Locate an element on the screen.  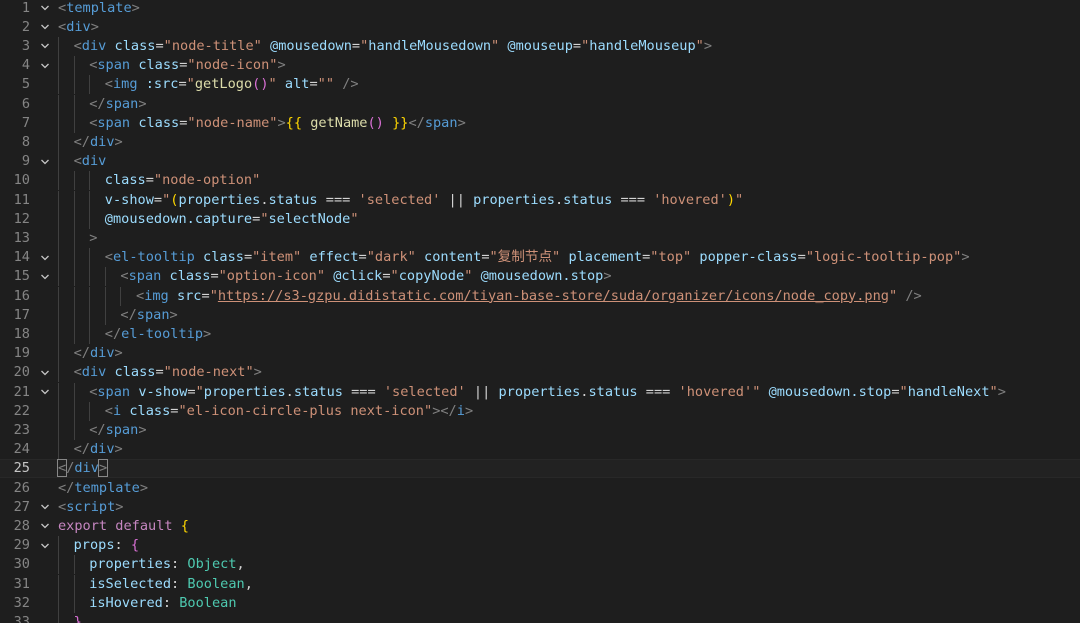
code-token: :src is located at coordinates (162, 84).